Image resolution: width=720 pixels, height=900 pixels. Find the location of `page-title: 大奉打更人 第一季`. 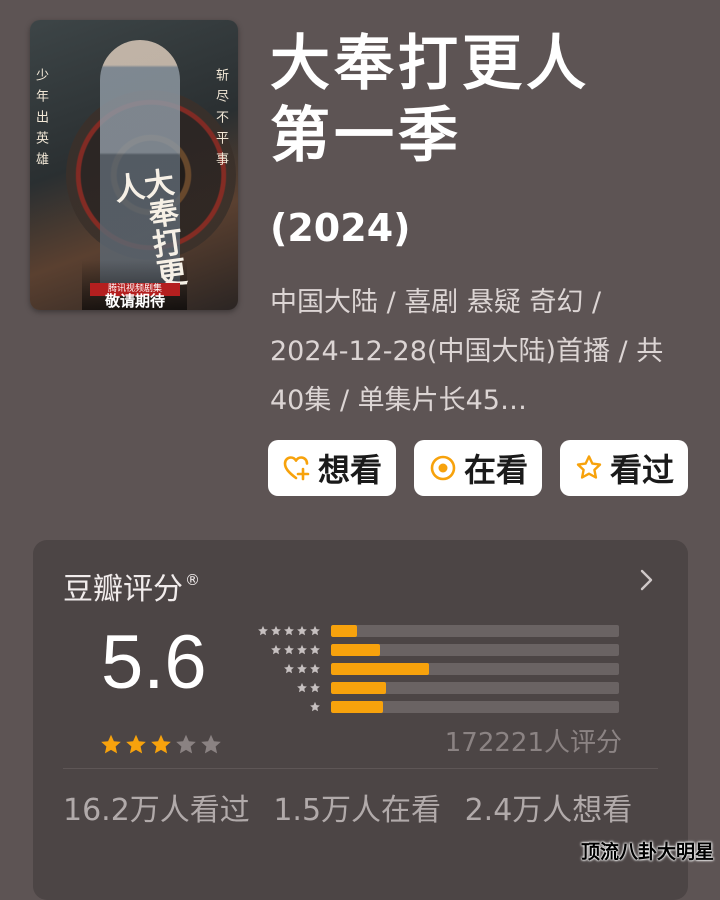

page-title: 大奉打更人 第一季 is located at coordinates (430, 100).